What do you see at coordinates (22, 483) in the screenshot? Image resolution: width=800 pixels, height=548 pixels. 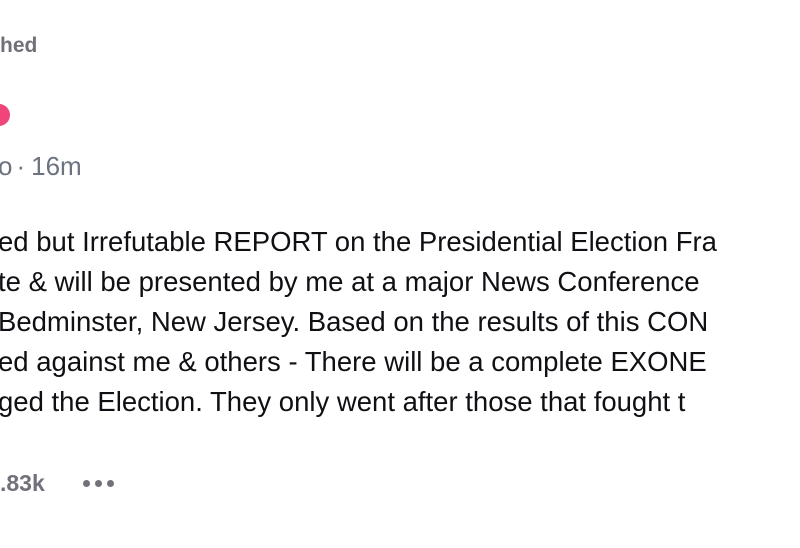 I see `like-count: .83k` at bounding box center [22, 483].